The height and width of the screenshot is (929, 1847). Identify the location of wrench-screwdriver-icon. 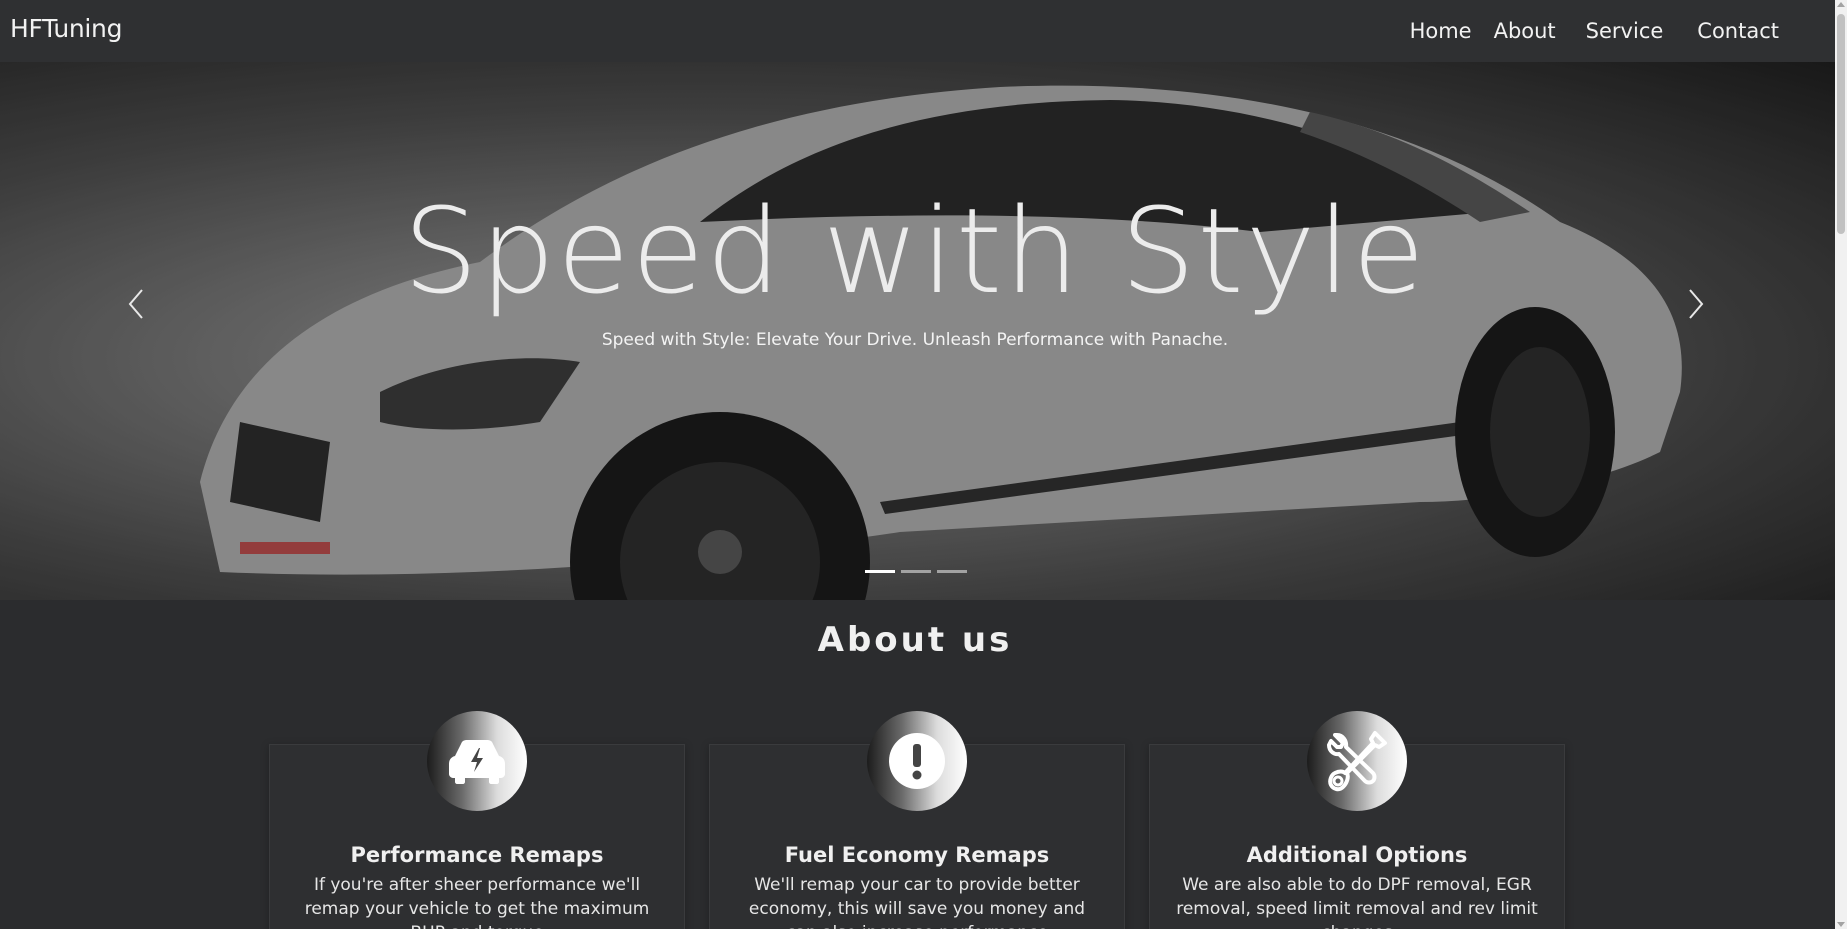
(1357, 761).